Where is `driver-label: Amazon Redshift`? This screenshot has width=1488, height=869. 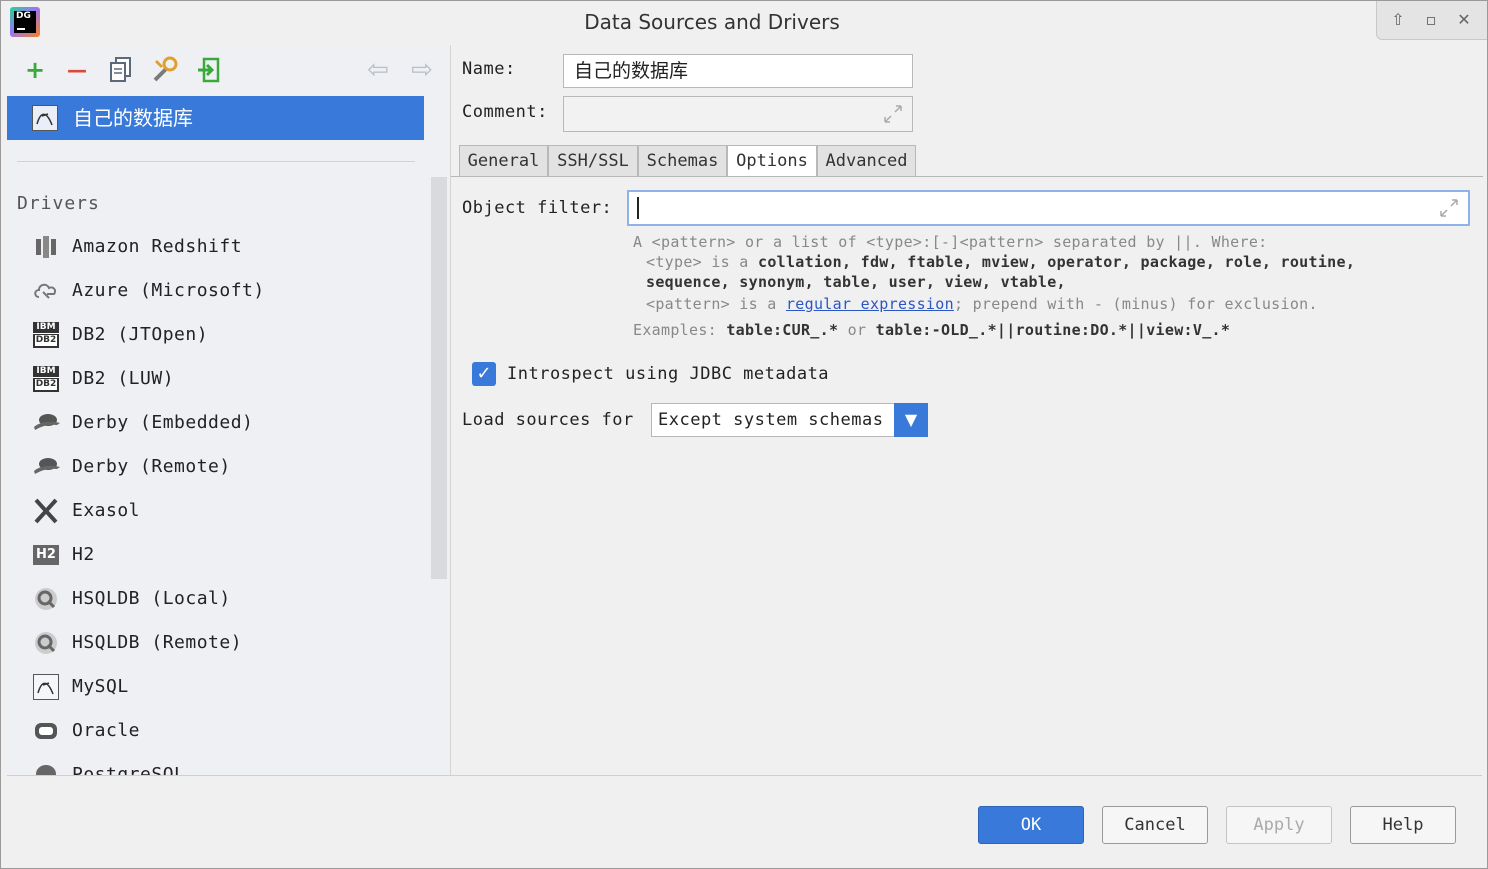 driver-label: Amazon Redshift is located at coordinates (157, 246).